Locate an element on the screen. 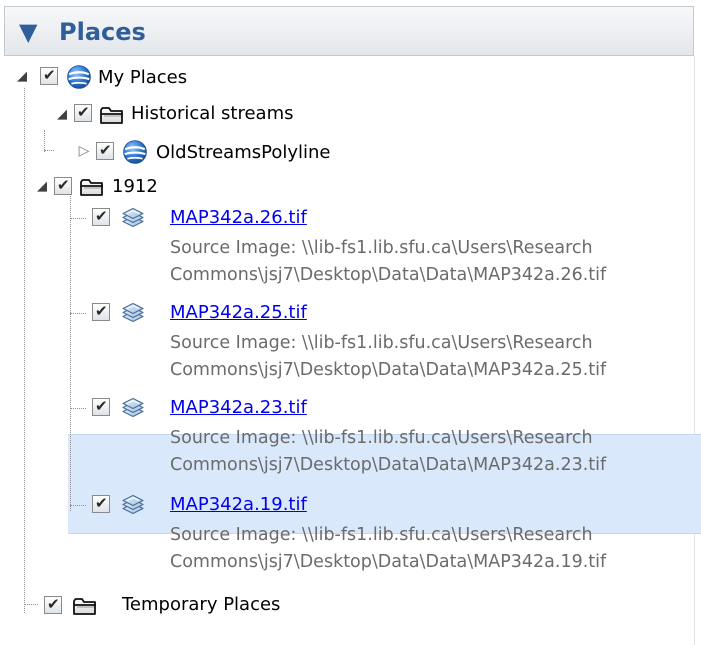 The width and height of the screenshot is (701, 645). checkbox-historical-streams is located at coordinates (83, 112).